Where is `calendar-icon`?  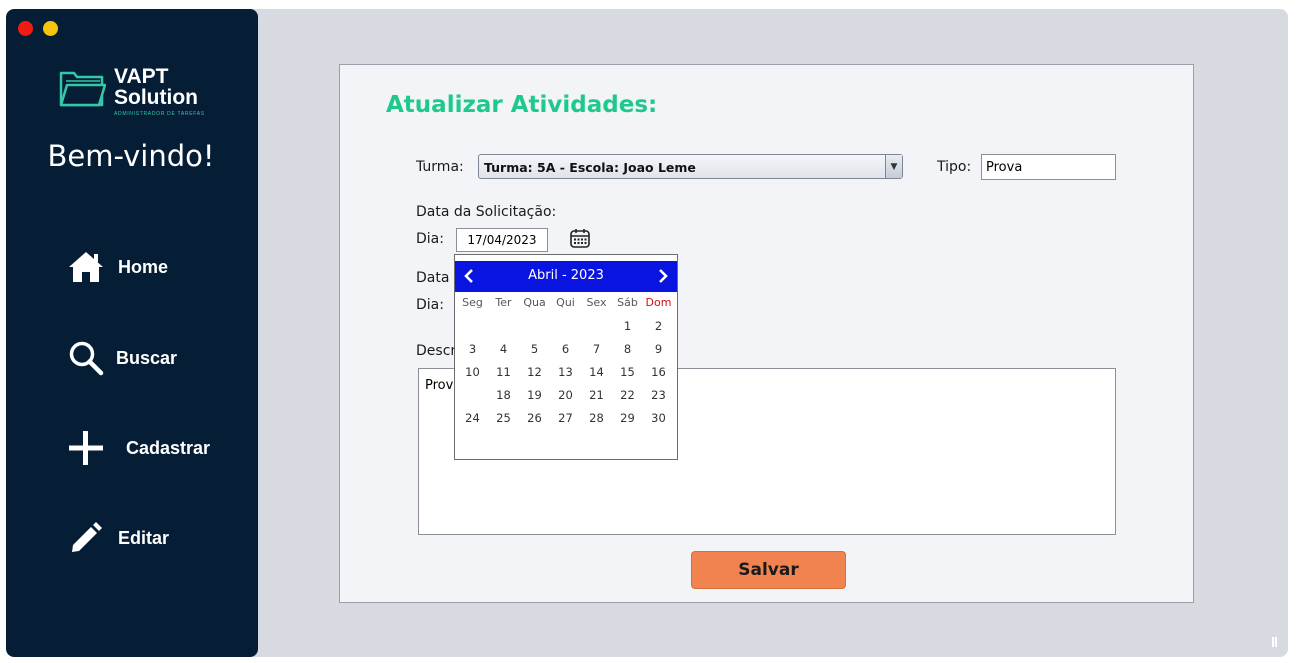 calendar-icon is located at coordinates (580, 238).